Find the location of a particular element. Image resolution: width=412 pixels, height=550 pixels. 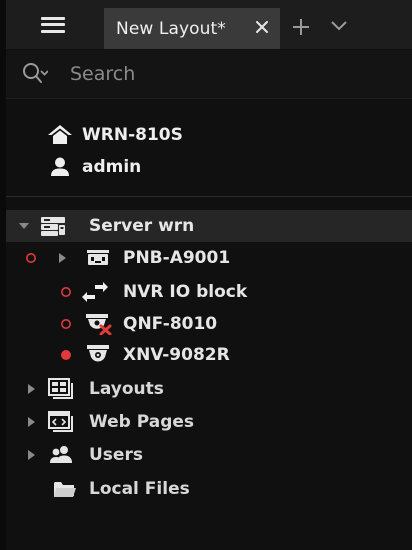

local-files-label: Local Files is located at coordinates (139, 489).